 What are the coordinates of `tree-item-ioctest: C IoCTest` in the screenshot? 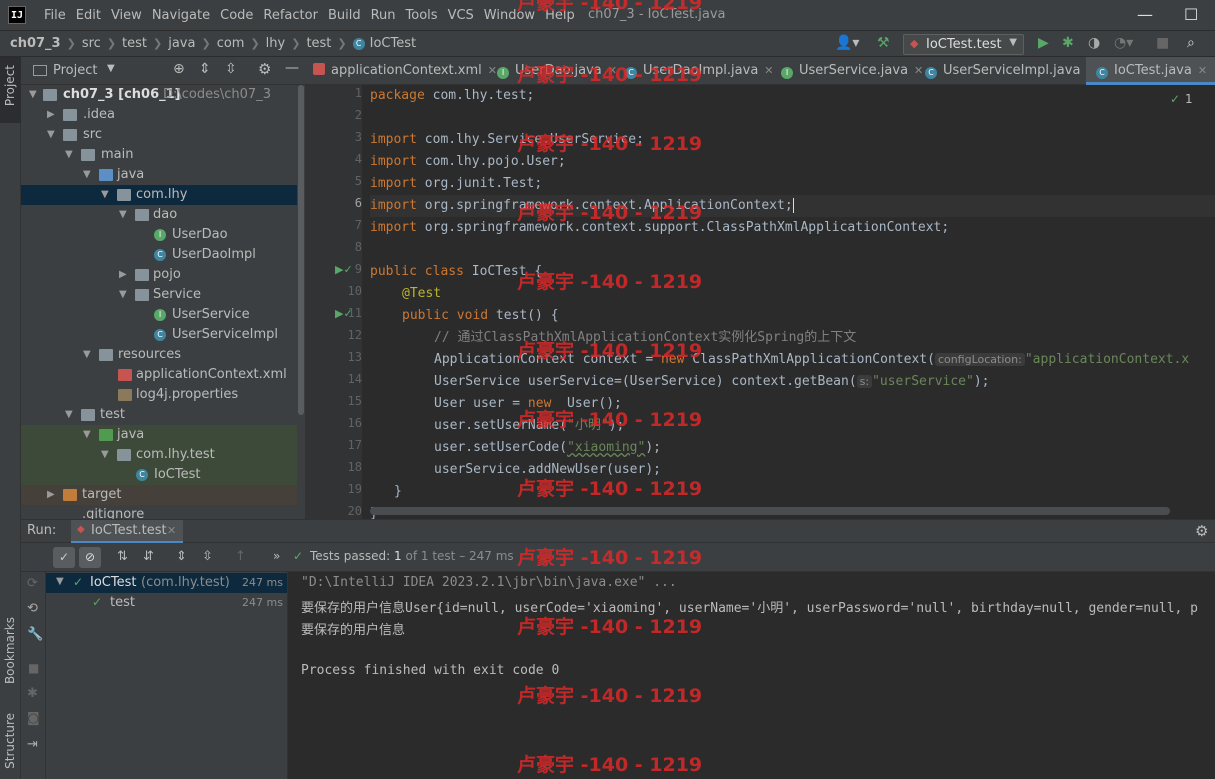 It's located at (163, 475).